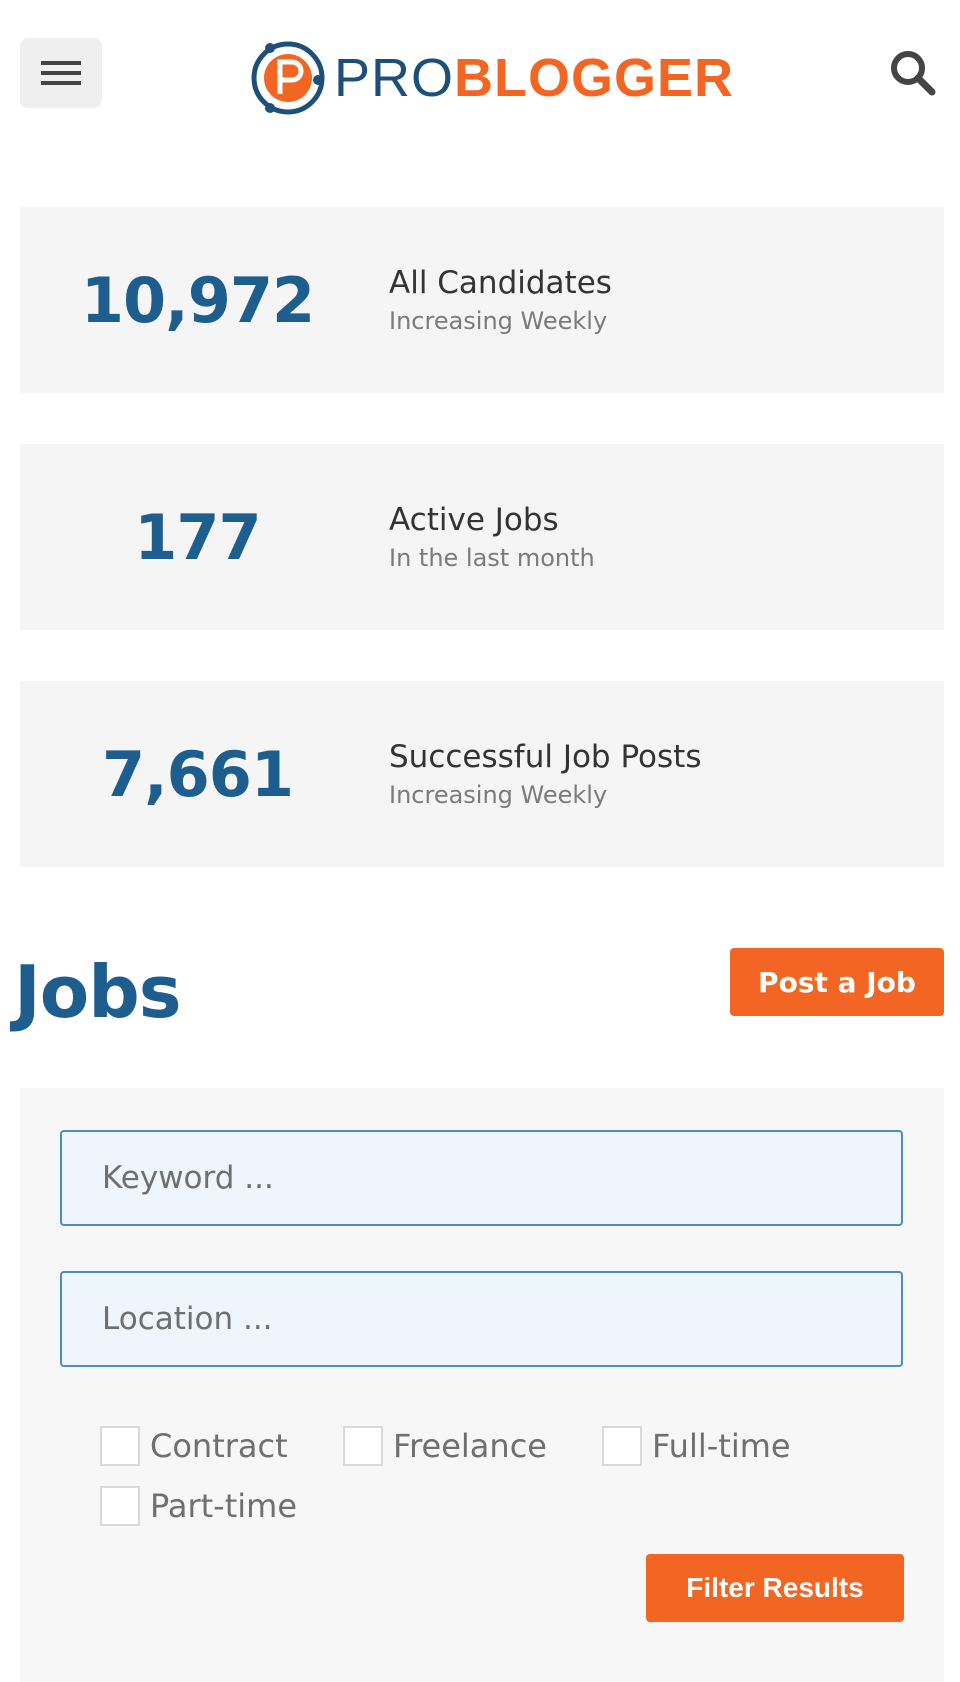 The image size is (960, 1682). Describe the element at coordinates (224, 1506) in the screenshot. I see `checkbox-label: Part-time` at that location.